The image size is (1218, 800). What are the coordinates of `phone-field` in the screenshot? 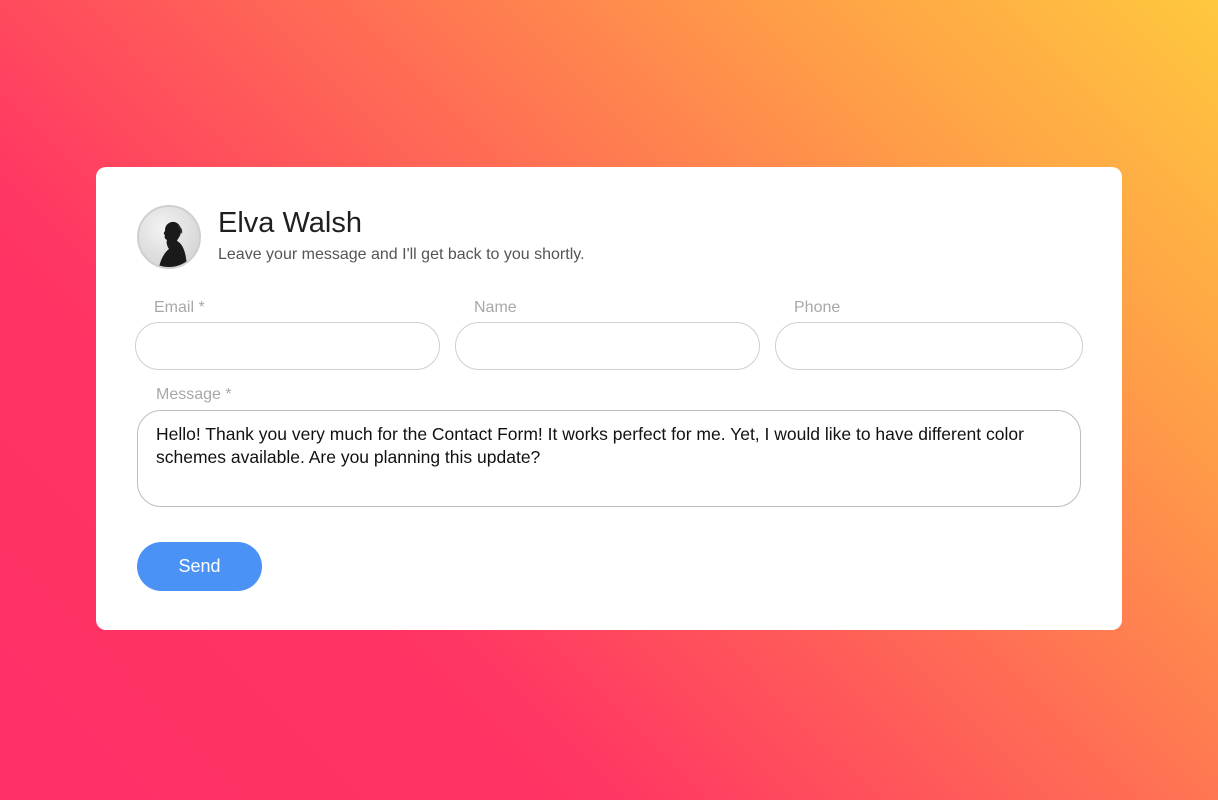 It's located at (929, 346).